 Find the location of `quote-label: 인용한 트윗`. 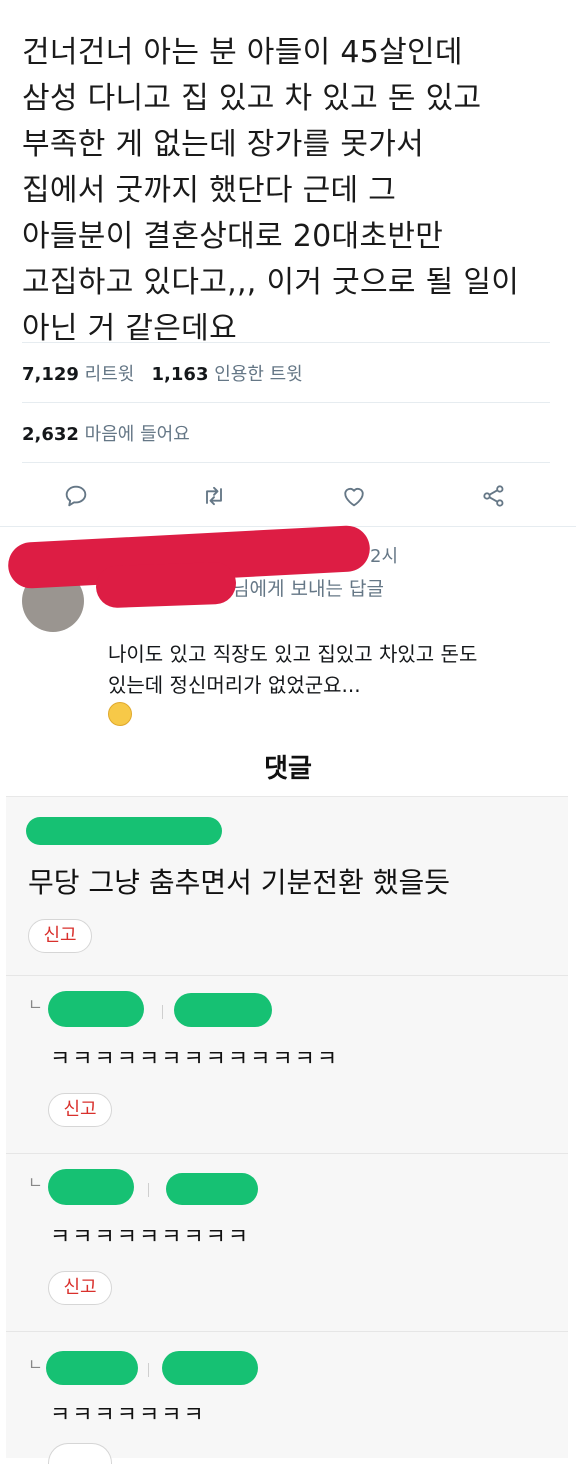

quote-label: 인용한 트윗 is located at coordinates (258, 374).